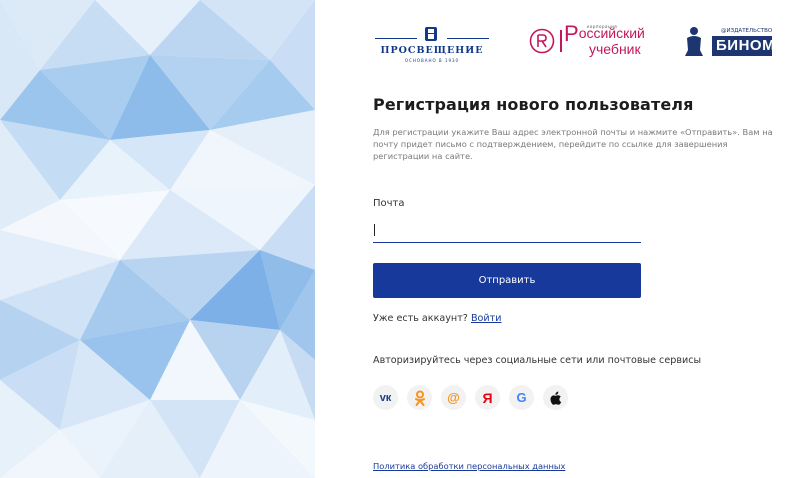 The height and width of the screenshot is (478, 793). What do you see at coordinates (611, 33) in the screenshot?
I see `ru-line1-rest: оссийский` at bounding box center [611, 33].